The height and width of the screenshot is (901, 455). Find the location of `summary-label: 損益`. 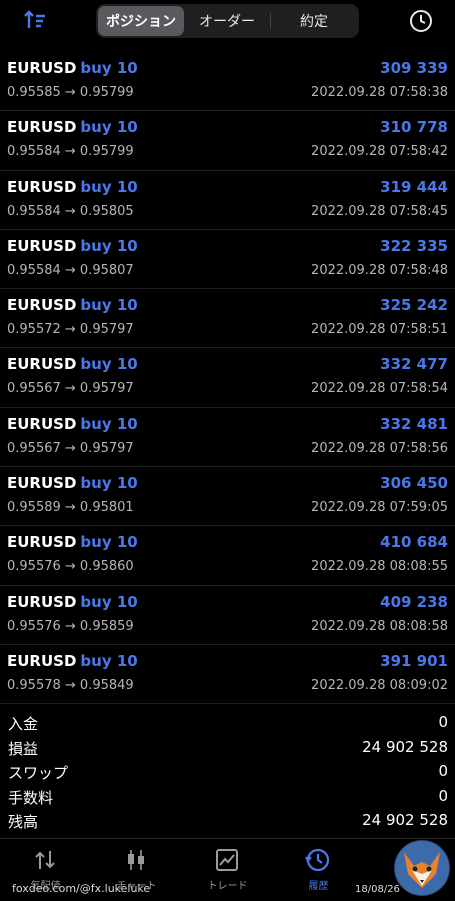

summary-label: 損益 is located at coordinates (23, 748).